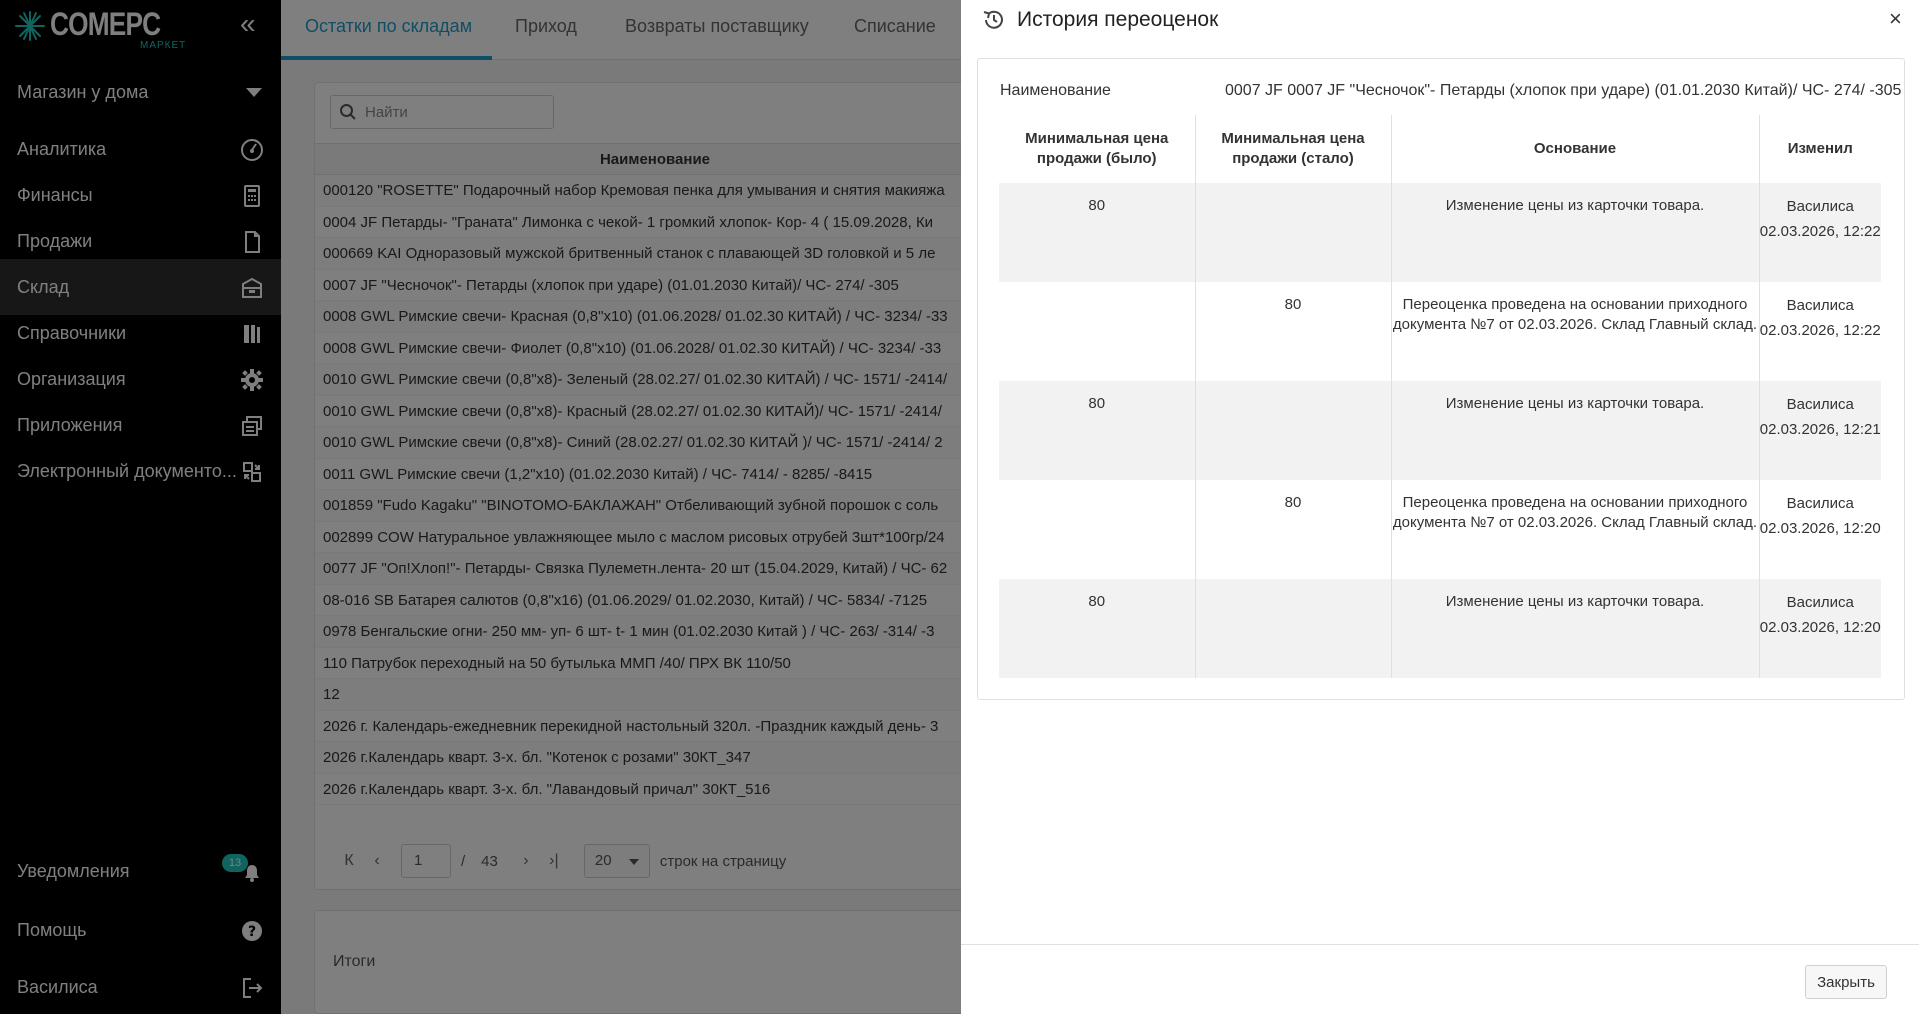 The height and width of the screenshot is (1014, 1919). What do you see at coordinates (1055, 90) in the screenshot?
I see `product-name-label: Наименование` at bounding box center [1055, 90].